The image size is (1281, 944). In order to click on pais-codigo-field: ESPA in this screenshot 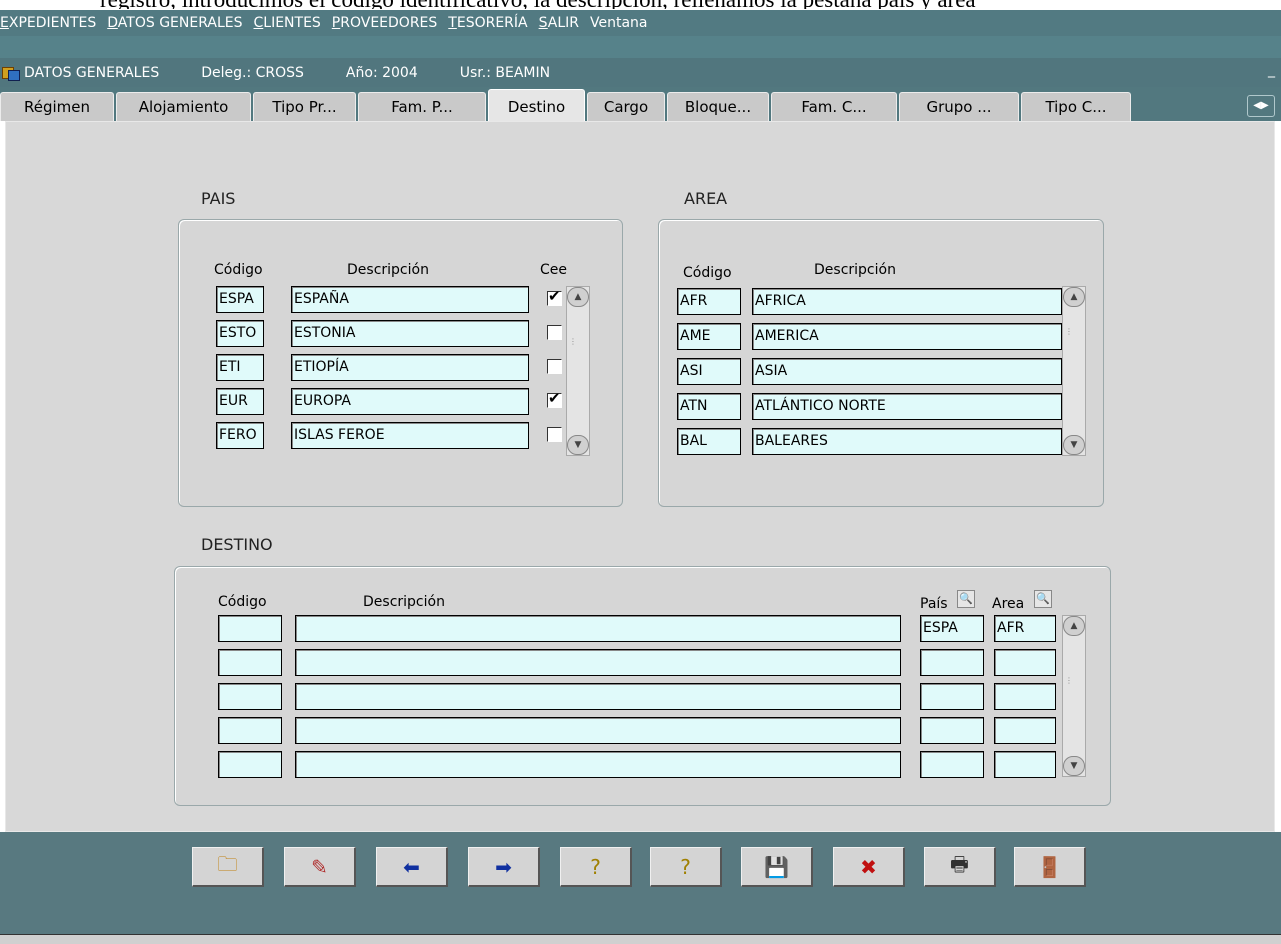, I will do `click(240, 299)`.